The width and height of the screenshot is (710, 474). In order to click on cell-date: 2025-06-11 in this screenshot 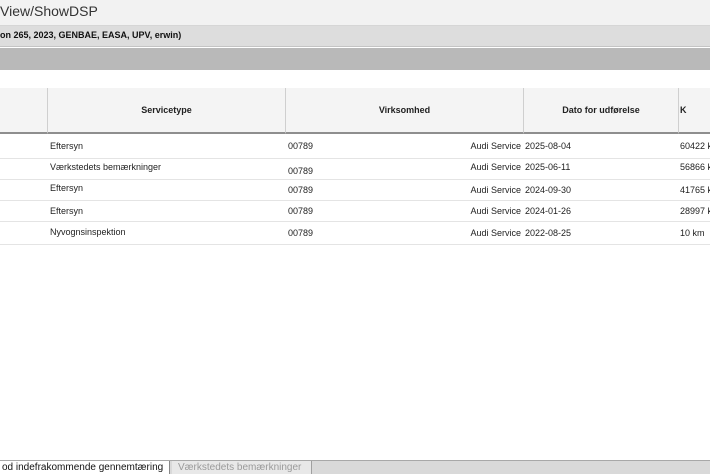, I will do `click(548, 167)`.